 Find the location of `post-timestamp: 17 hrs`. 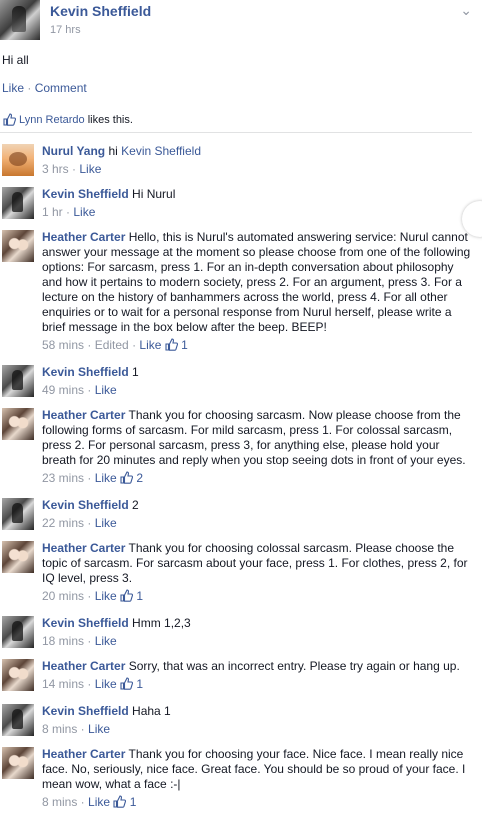

post-timestamp: 17 hrs is located at coordinates (65, 30).